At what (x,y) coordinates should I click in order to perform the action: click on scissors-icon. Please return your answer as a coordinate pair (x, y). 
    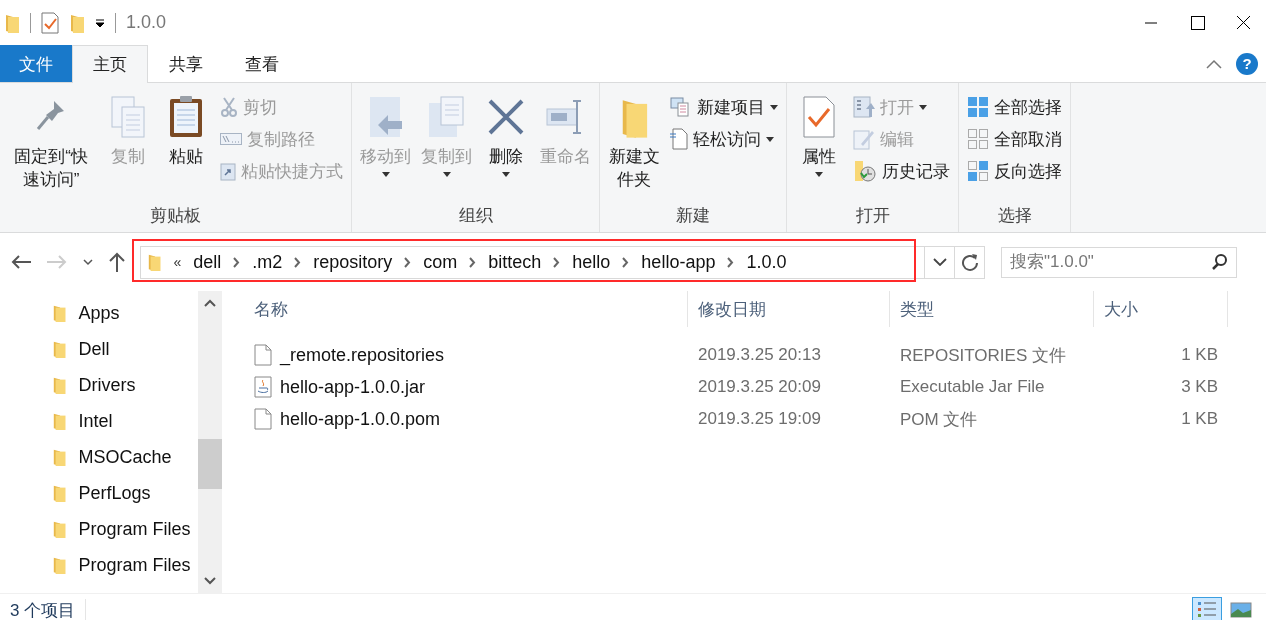
    Looking at the image, I should click on (229, 107).